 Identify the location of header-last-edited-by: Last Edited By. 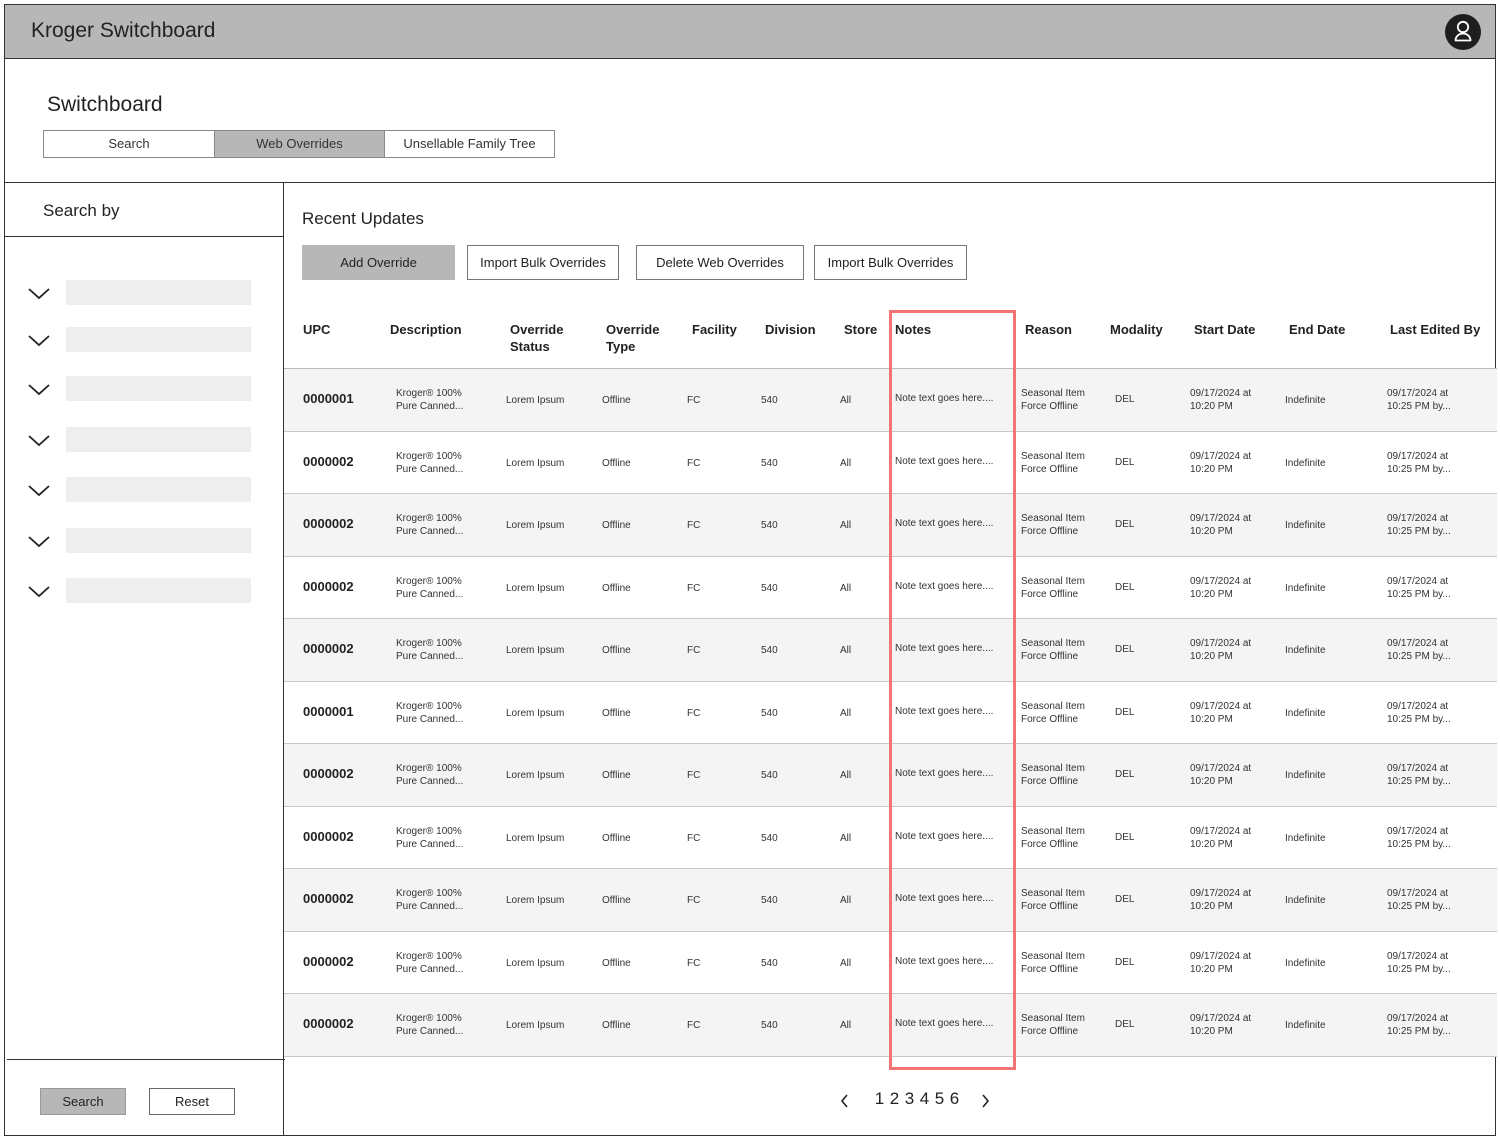
(1435, 329).